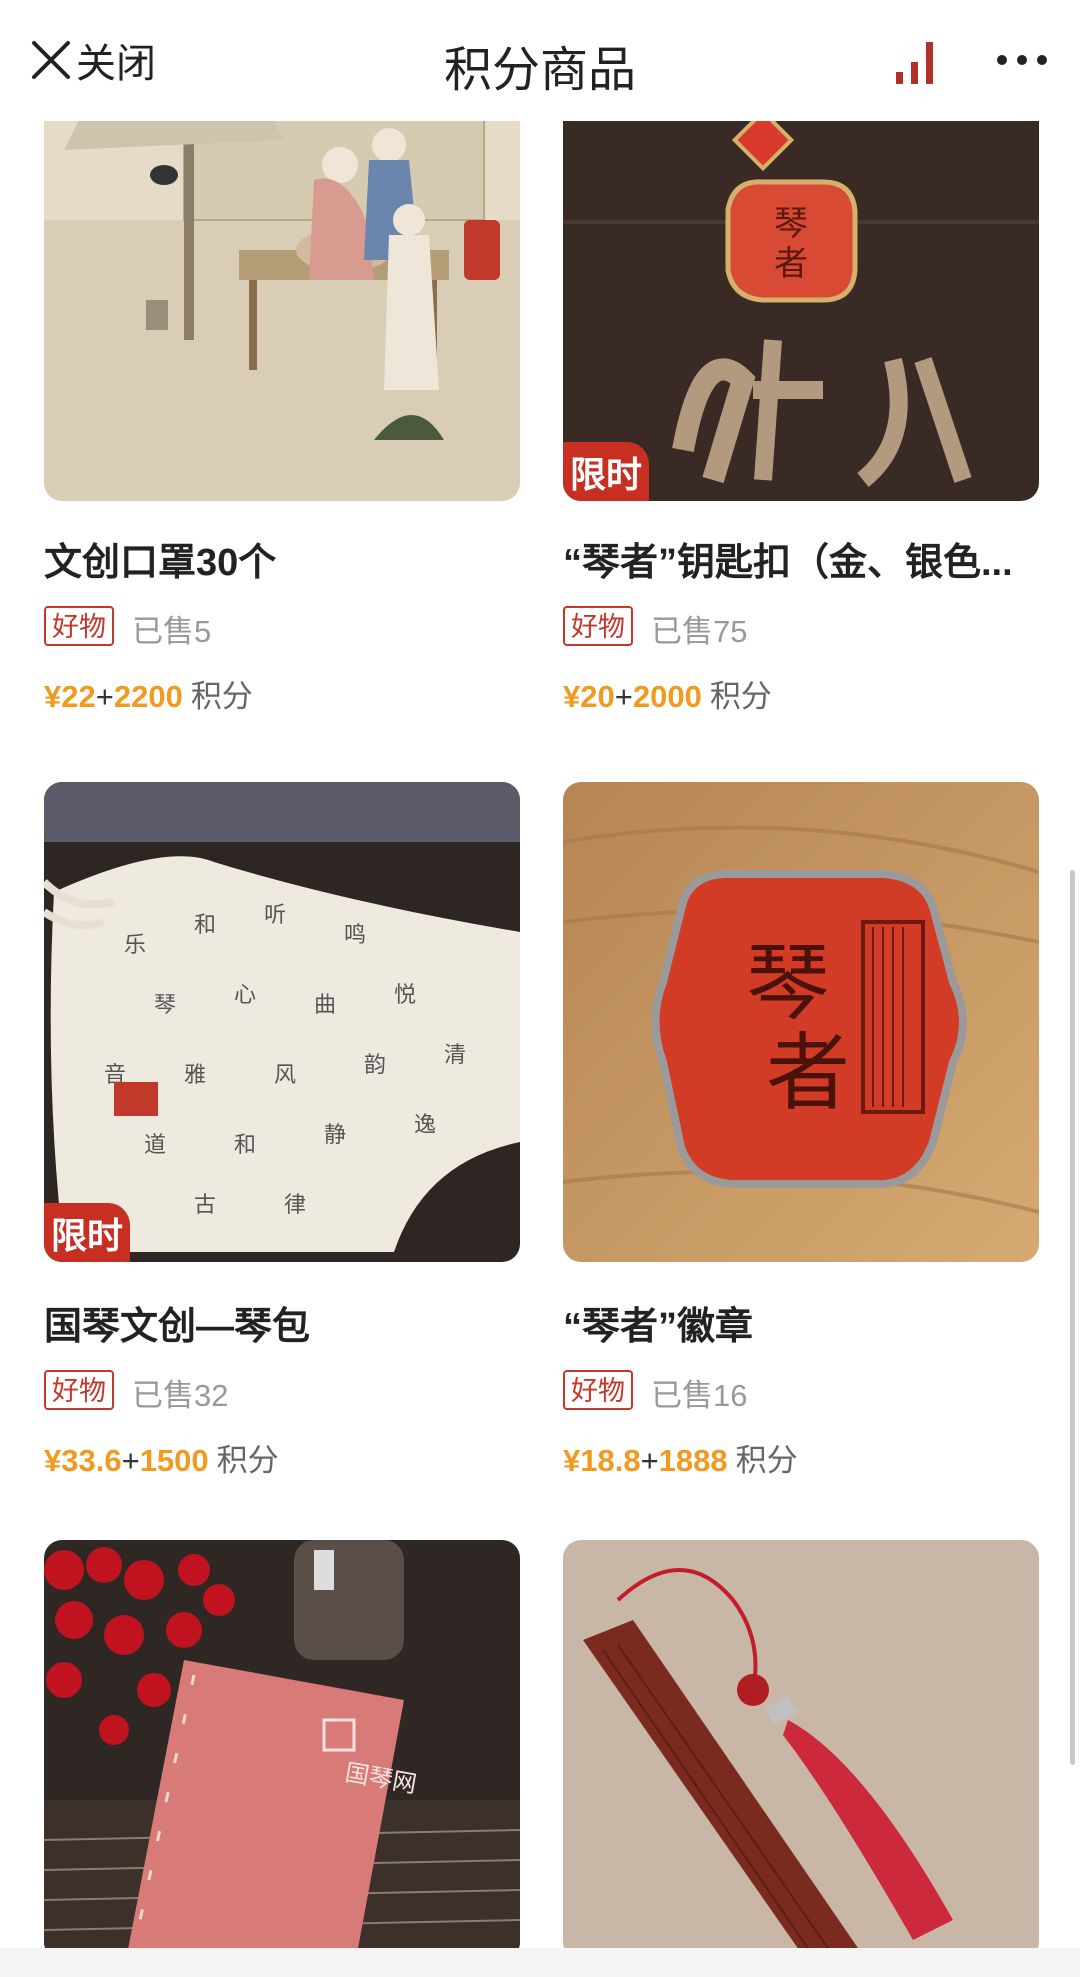 This screenshot has width=1080, height=1977. I want to click on product-image: 琴 者, so click(801, 1022).